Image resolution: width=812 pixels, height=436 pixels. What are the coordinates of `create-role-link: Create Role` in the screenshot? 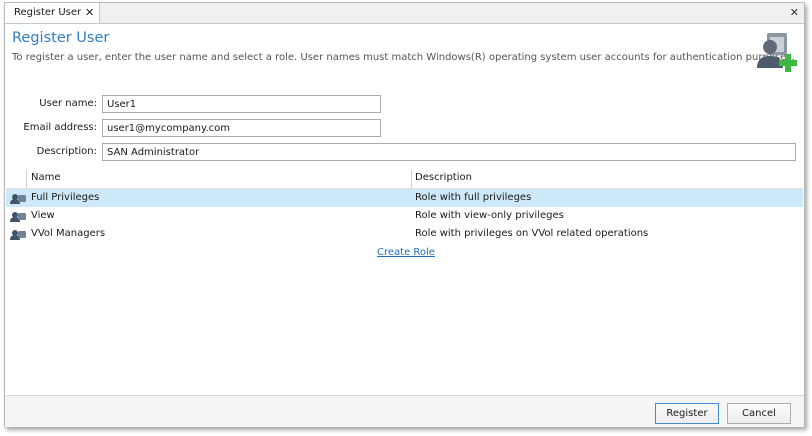 It's located at (406, 252).